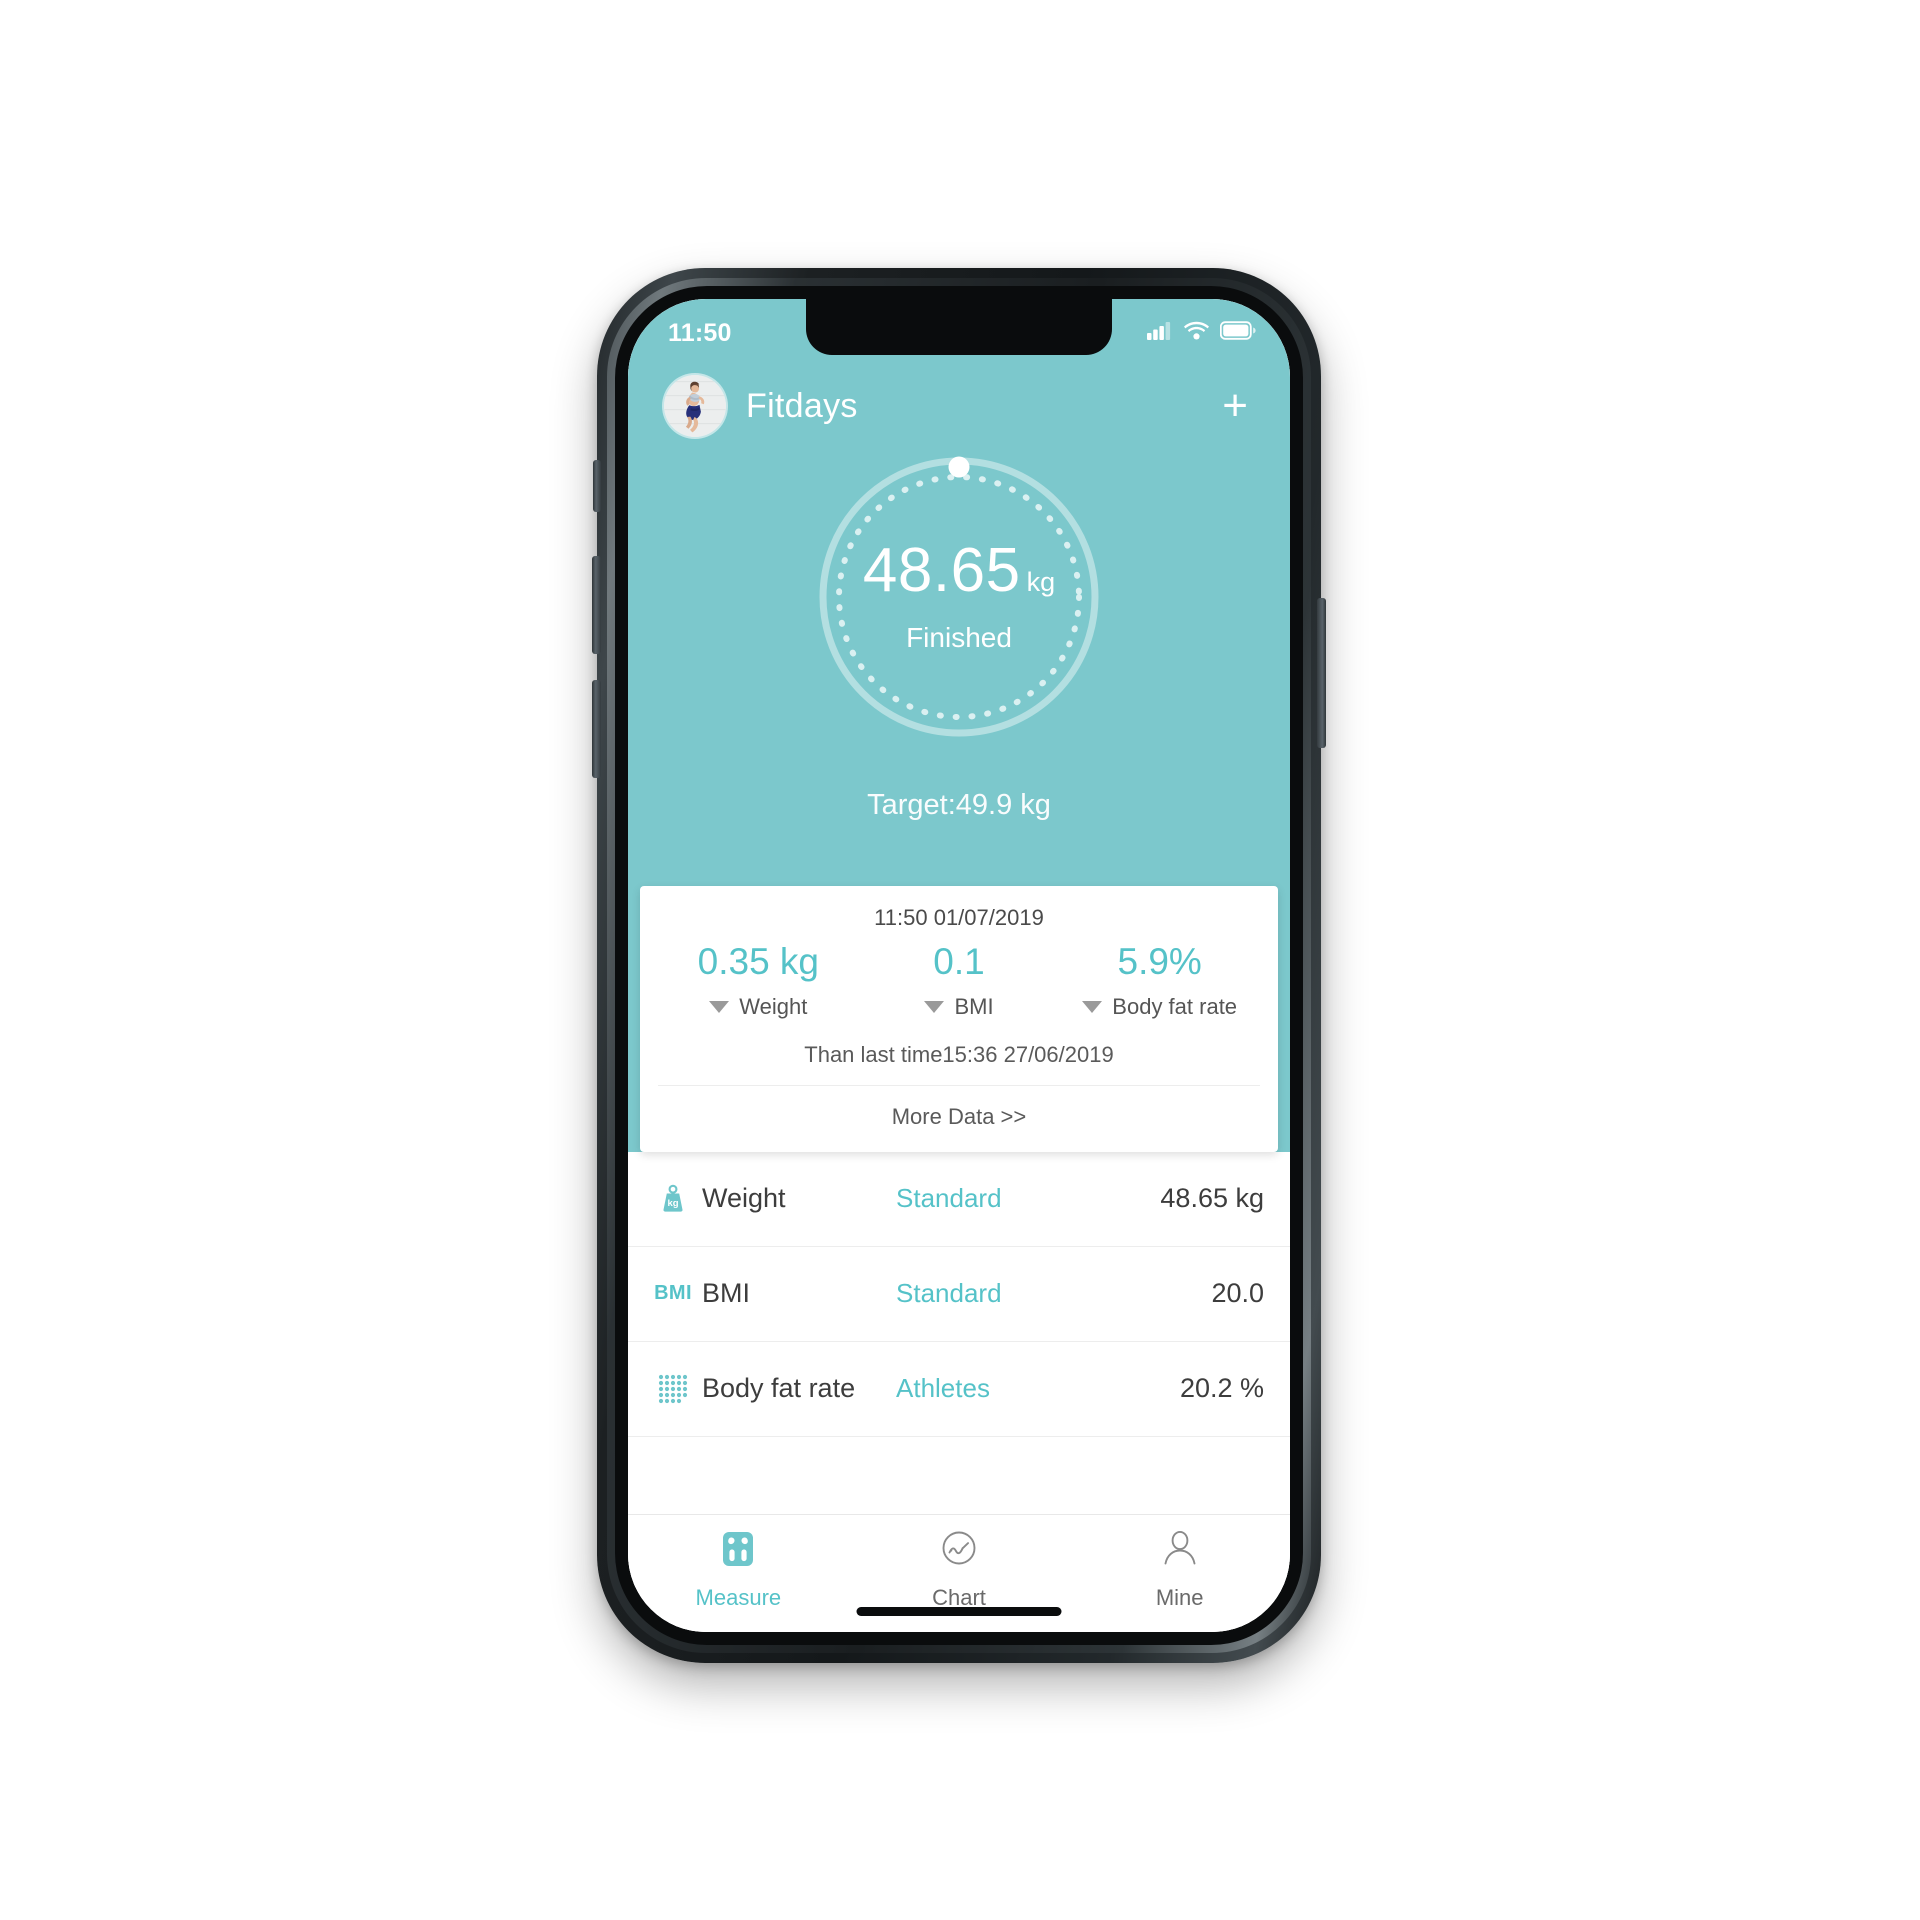  What do you see at coordinates (1179, 1597) in the screenshot?
I see `tab-mine-label: Mine` at bounding box center [1179, 1597].